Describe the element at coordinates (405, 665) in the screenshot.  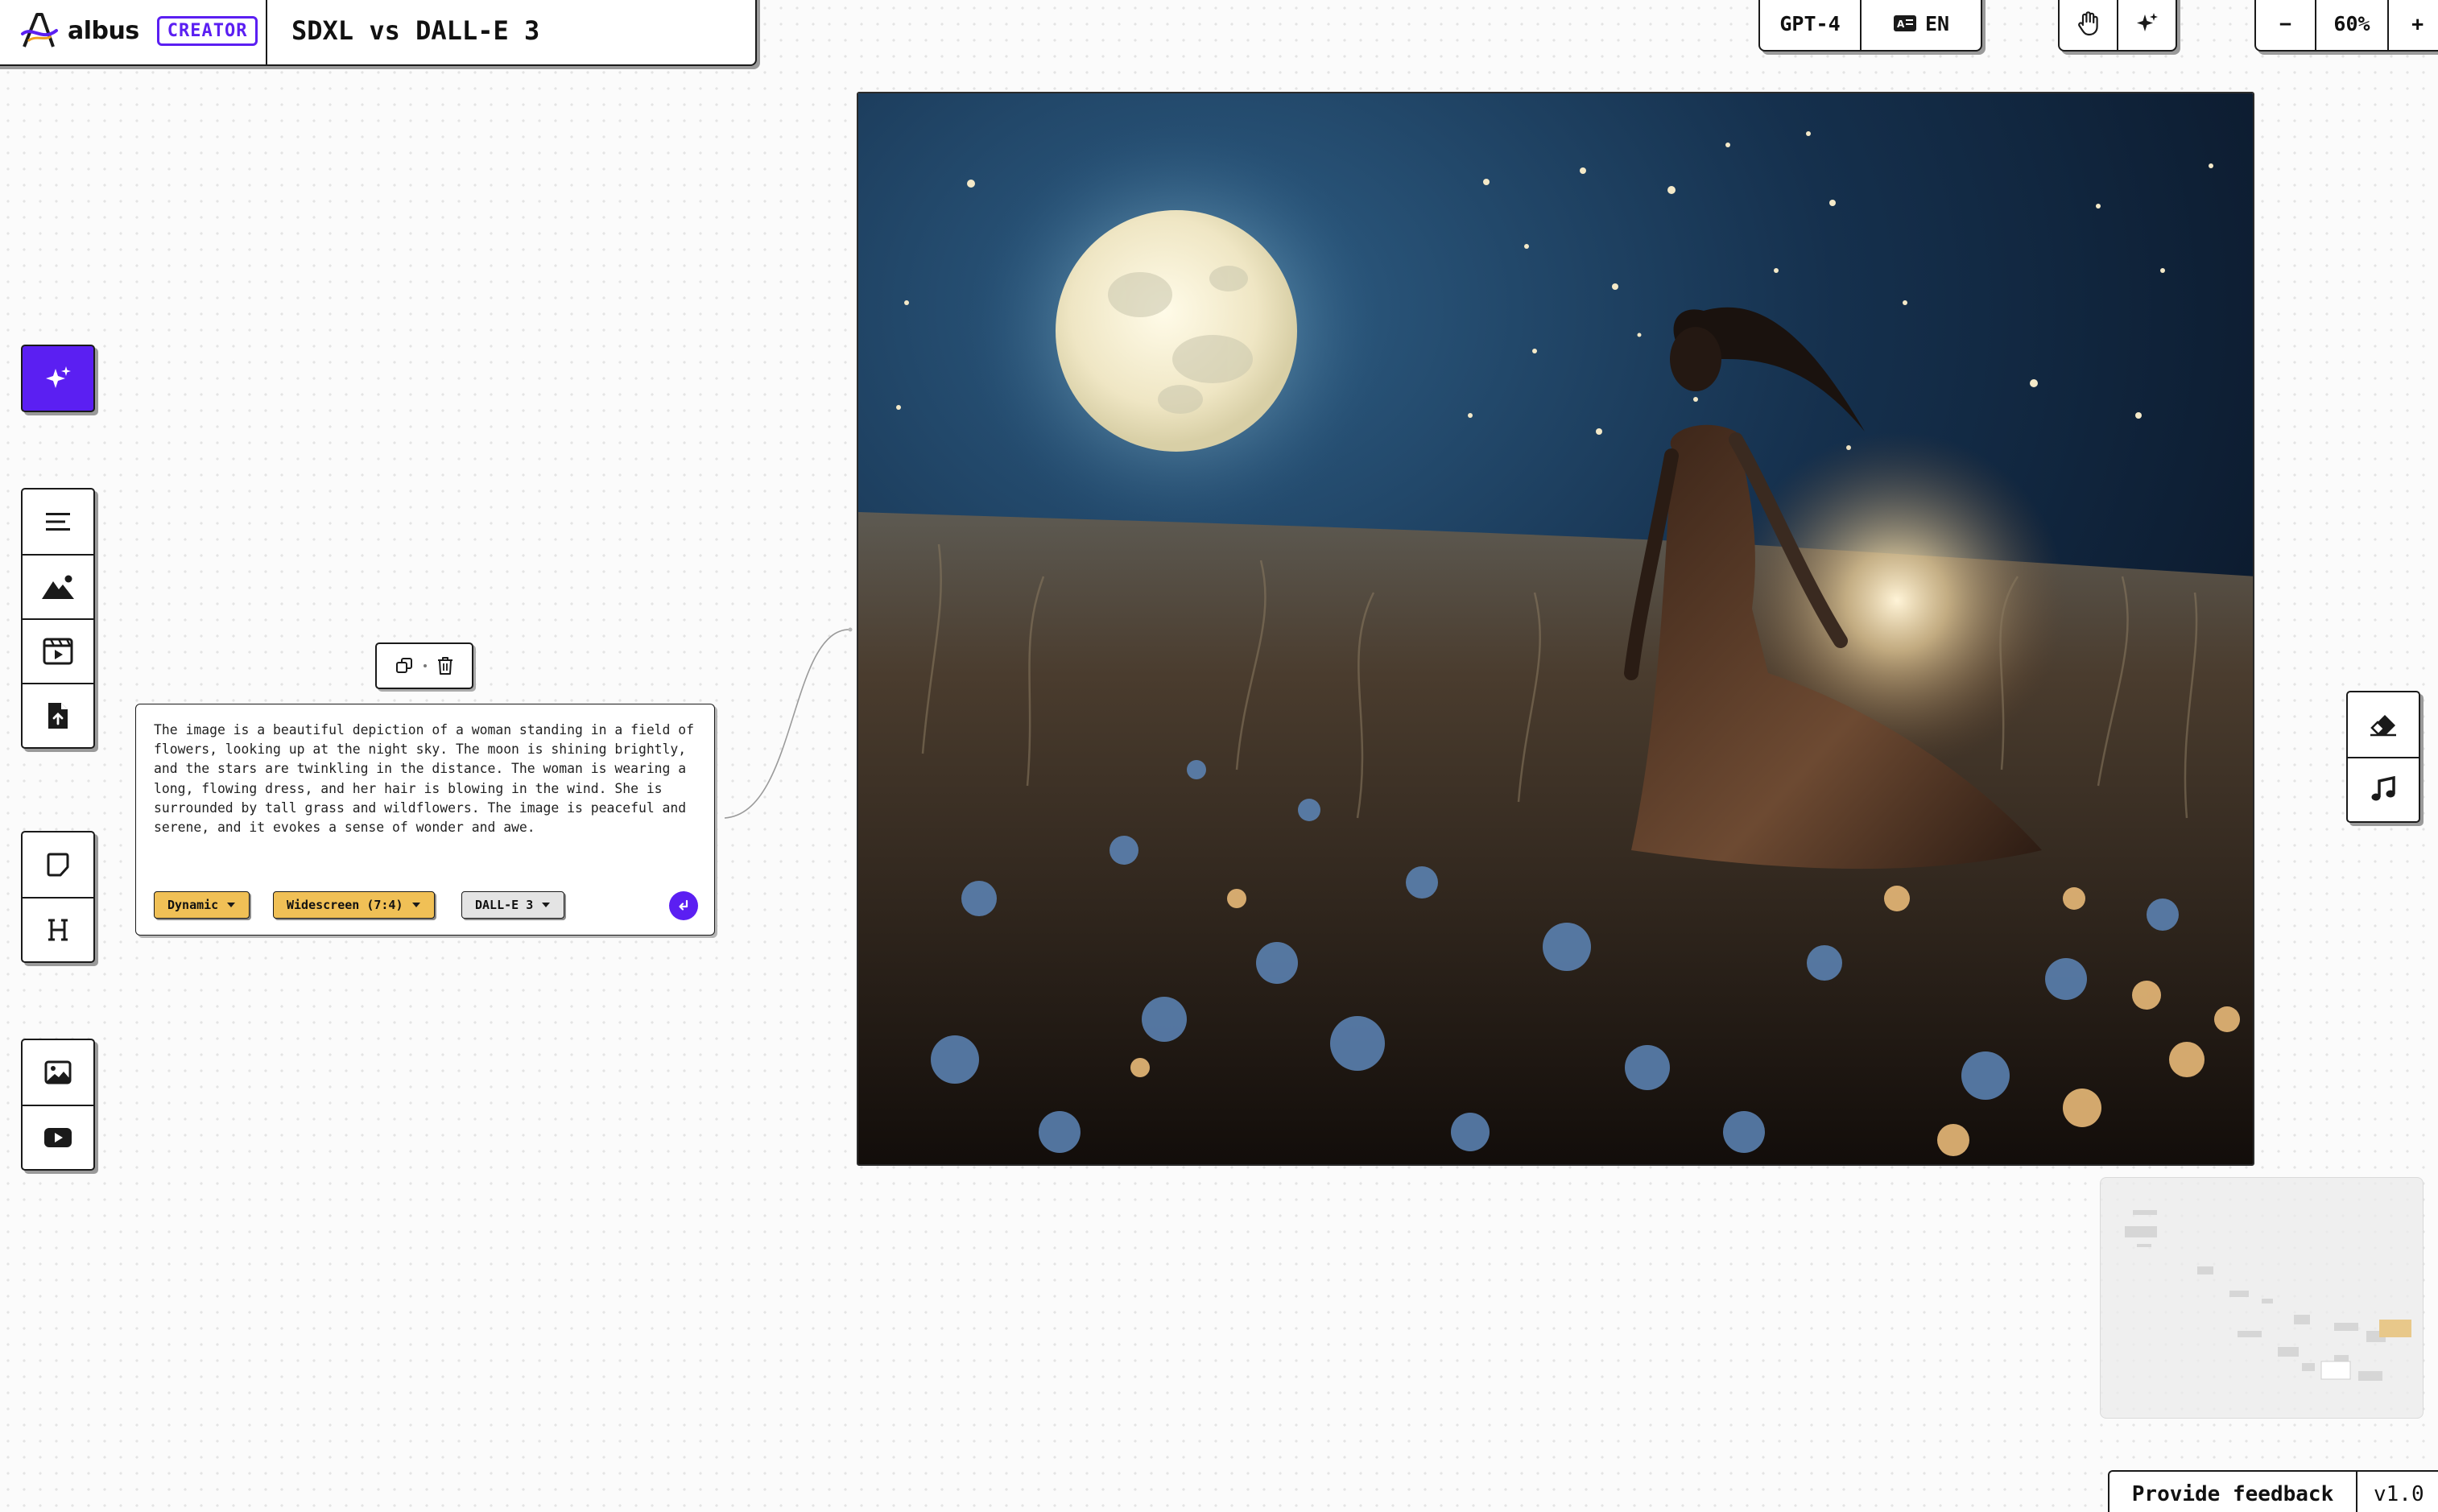
I see `duplicate-icon` at that location.